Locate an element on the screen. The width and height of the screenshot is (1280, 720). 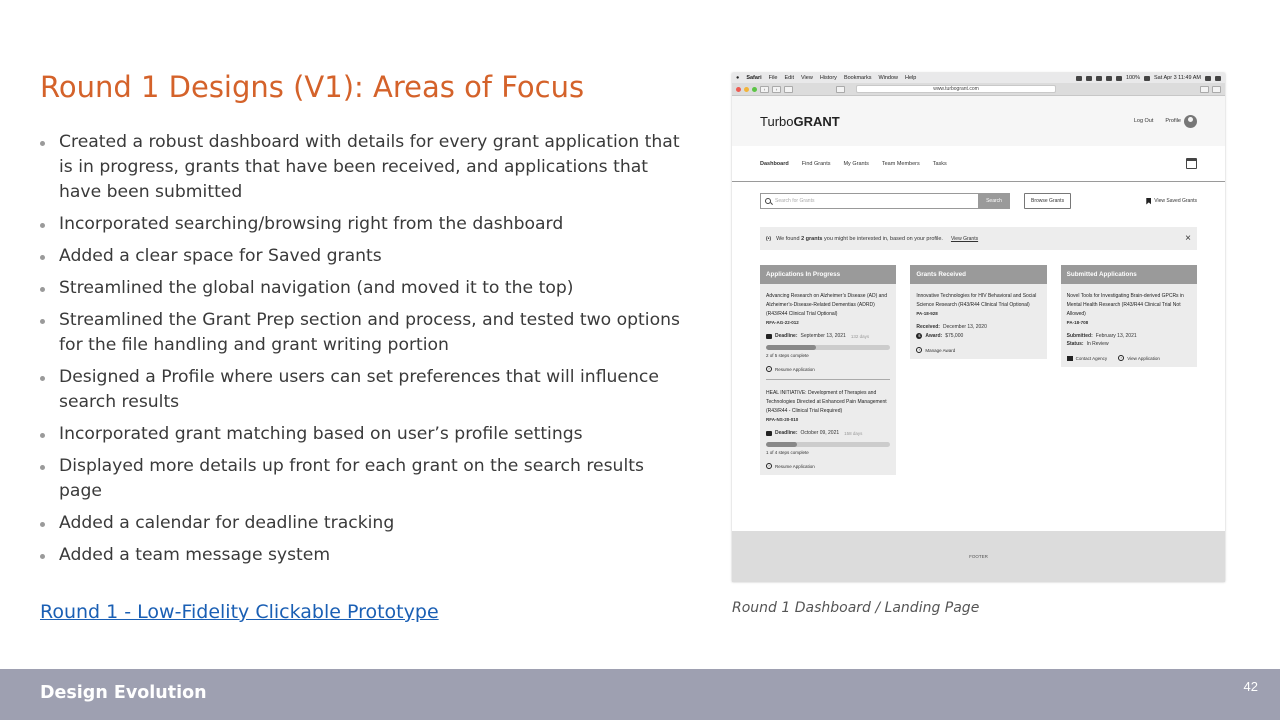
nav-dashboard: Dashboard is located at coordinates (774, 164).